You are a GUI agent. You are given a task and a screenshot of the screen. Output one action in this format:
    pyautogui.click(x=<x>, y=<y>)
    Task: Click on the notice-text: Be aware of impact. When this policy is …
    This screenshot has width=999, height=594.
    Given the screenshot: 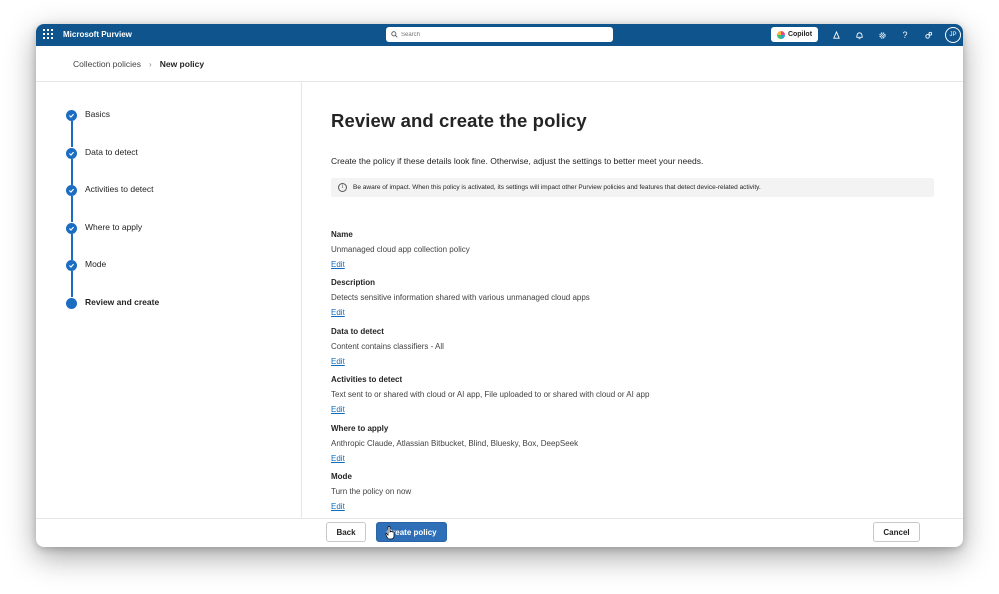 What is the action you would take?
    pyautogui.click(x=557, y=187)
    